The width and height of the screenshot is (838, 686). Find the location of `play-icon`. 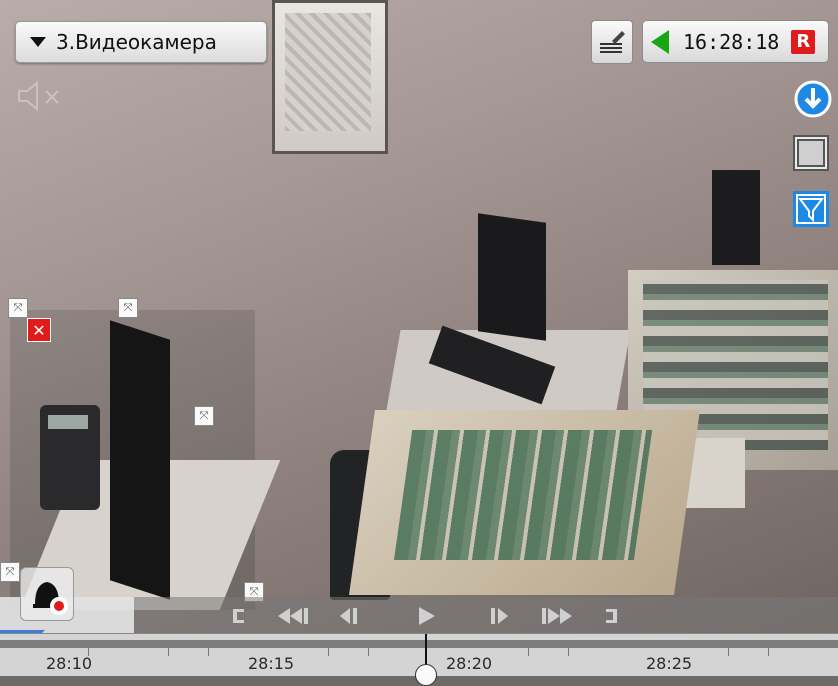

play-icon is located at coordinates (427, 616).